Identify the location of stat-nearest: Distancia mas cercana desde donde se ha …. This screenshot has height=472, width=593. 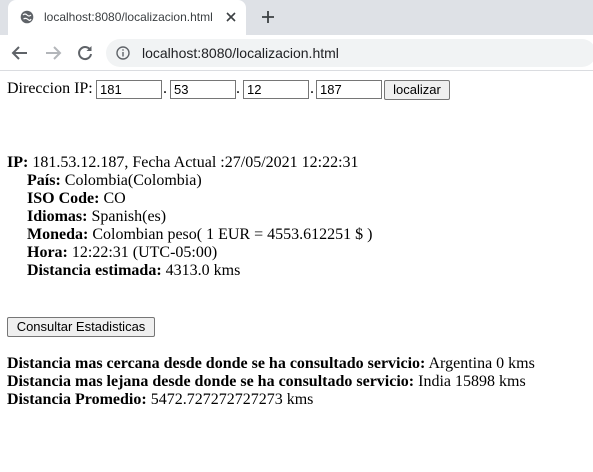
(271, 364).